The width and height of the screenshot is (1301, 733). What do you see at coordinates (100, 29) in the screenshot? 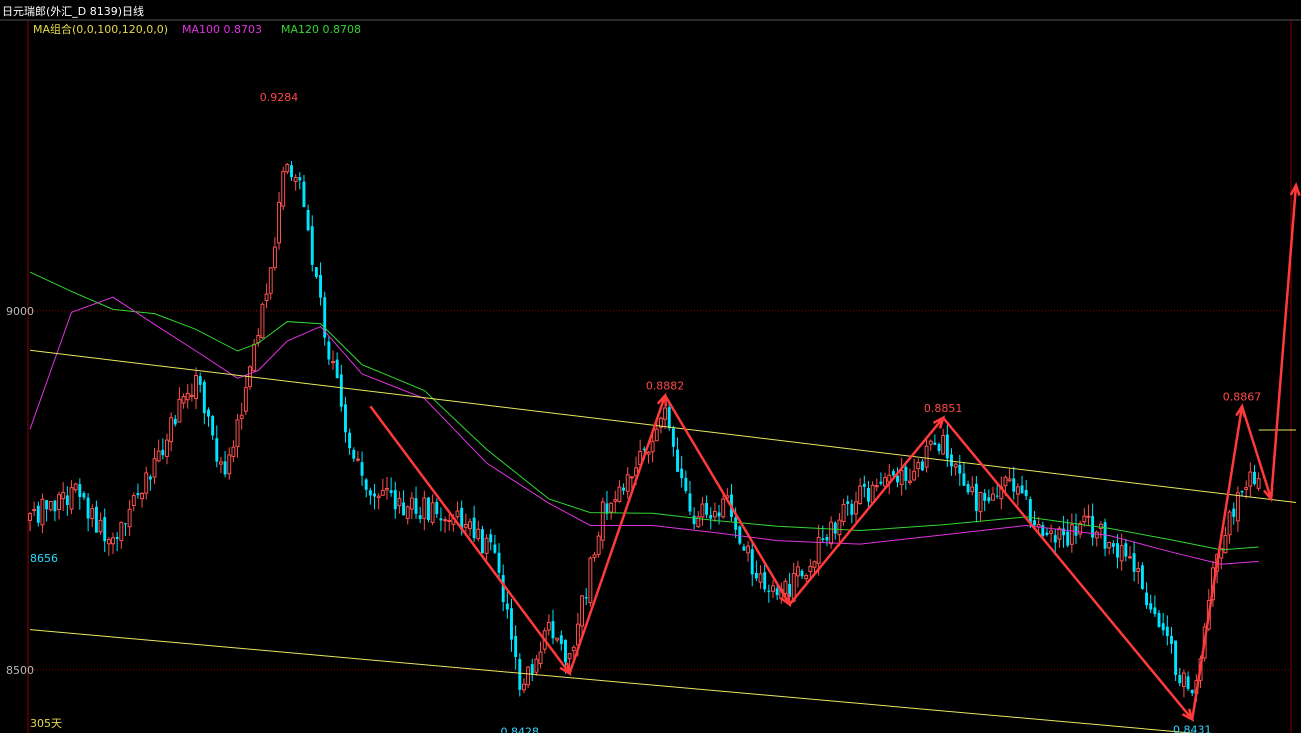
I see `ma-combo-label: MA组合(0,0,100,120,0,0)` at bounding box center [100, 29].